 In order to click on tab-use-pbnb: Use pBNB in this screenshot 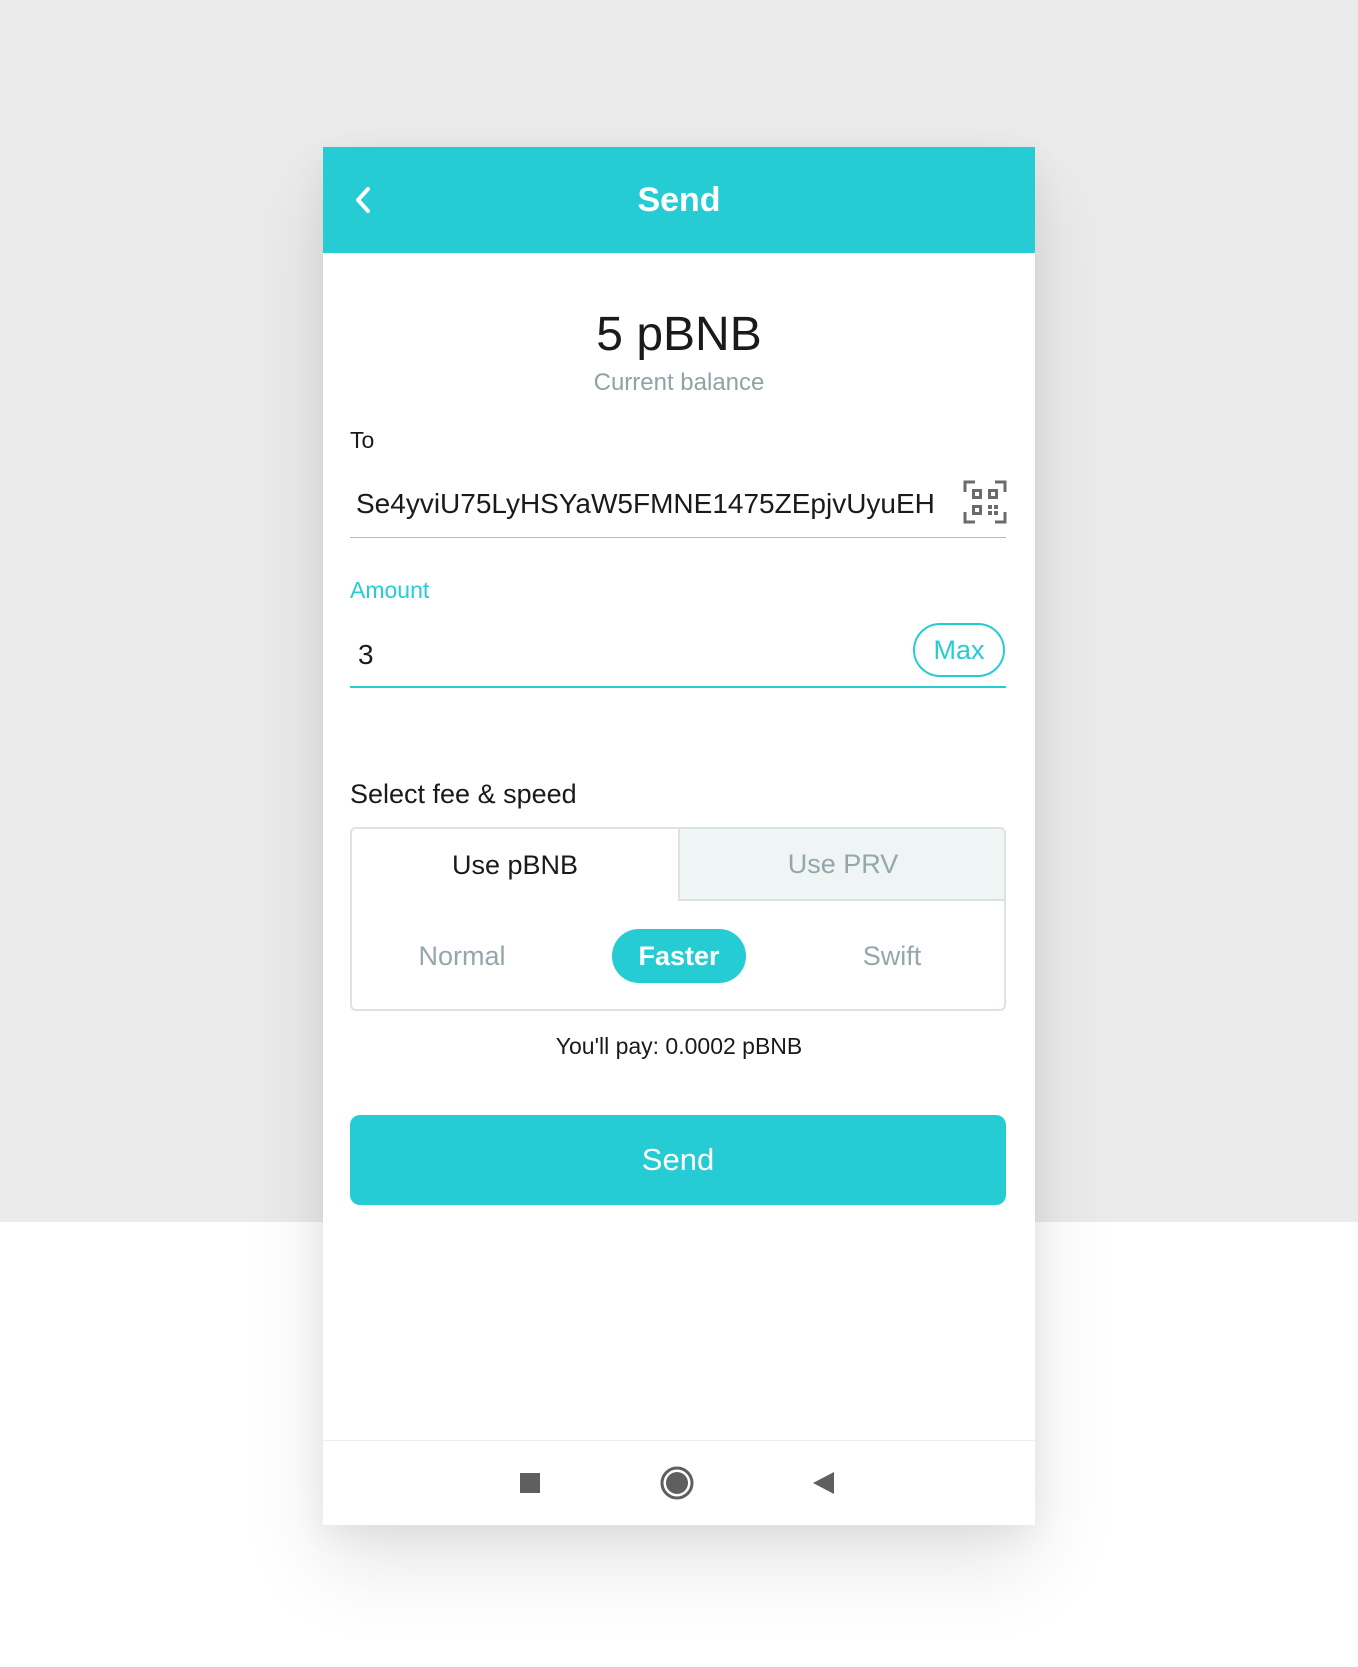, I will do `click(515, 865)`.